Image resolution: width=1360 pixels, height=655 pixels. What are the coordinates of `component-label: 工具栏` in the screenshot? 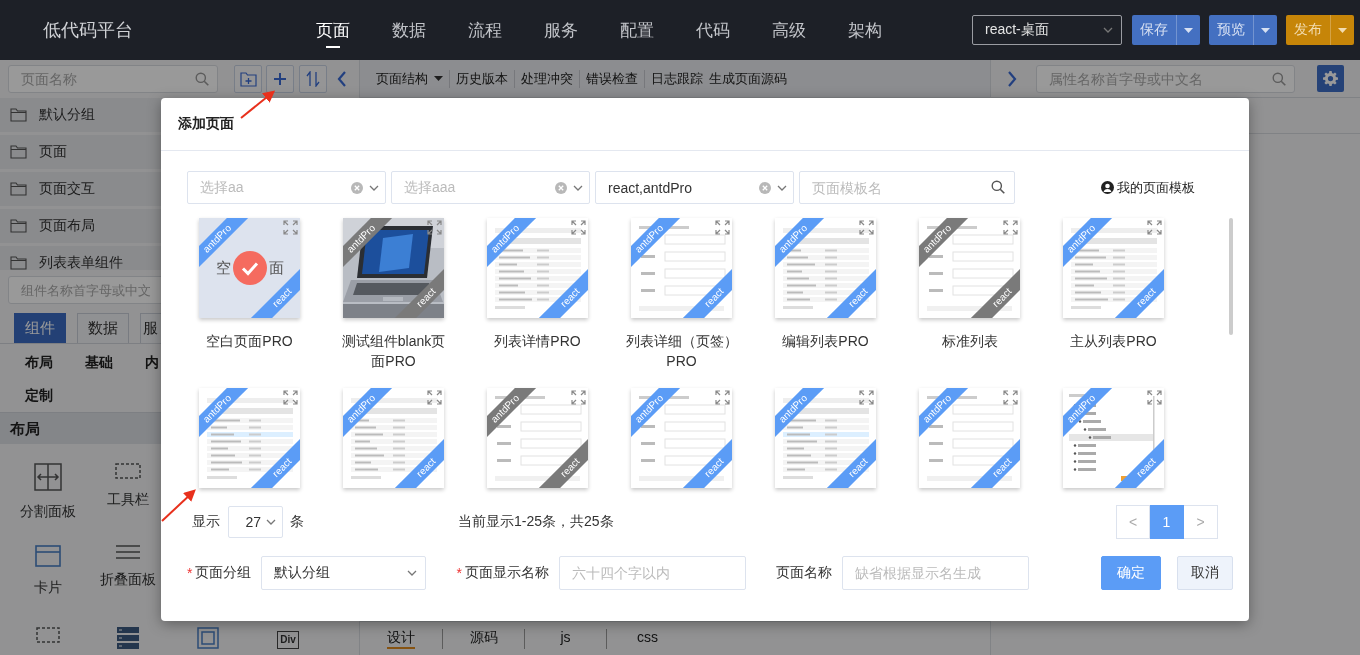 It's located at (128, 500).